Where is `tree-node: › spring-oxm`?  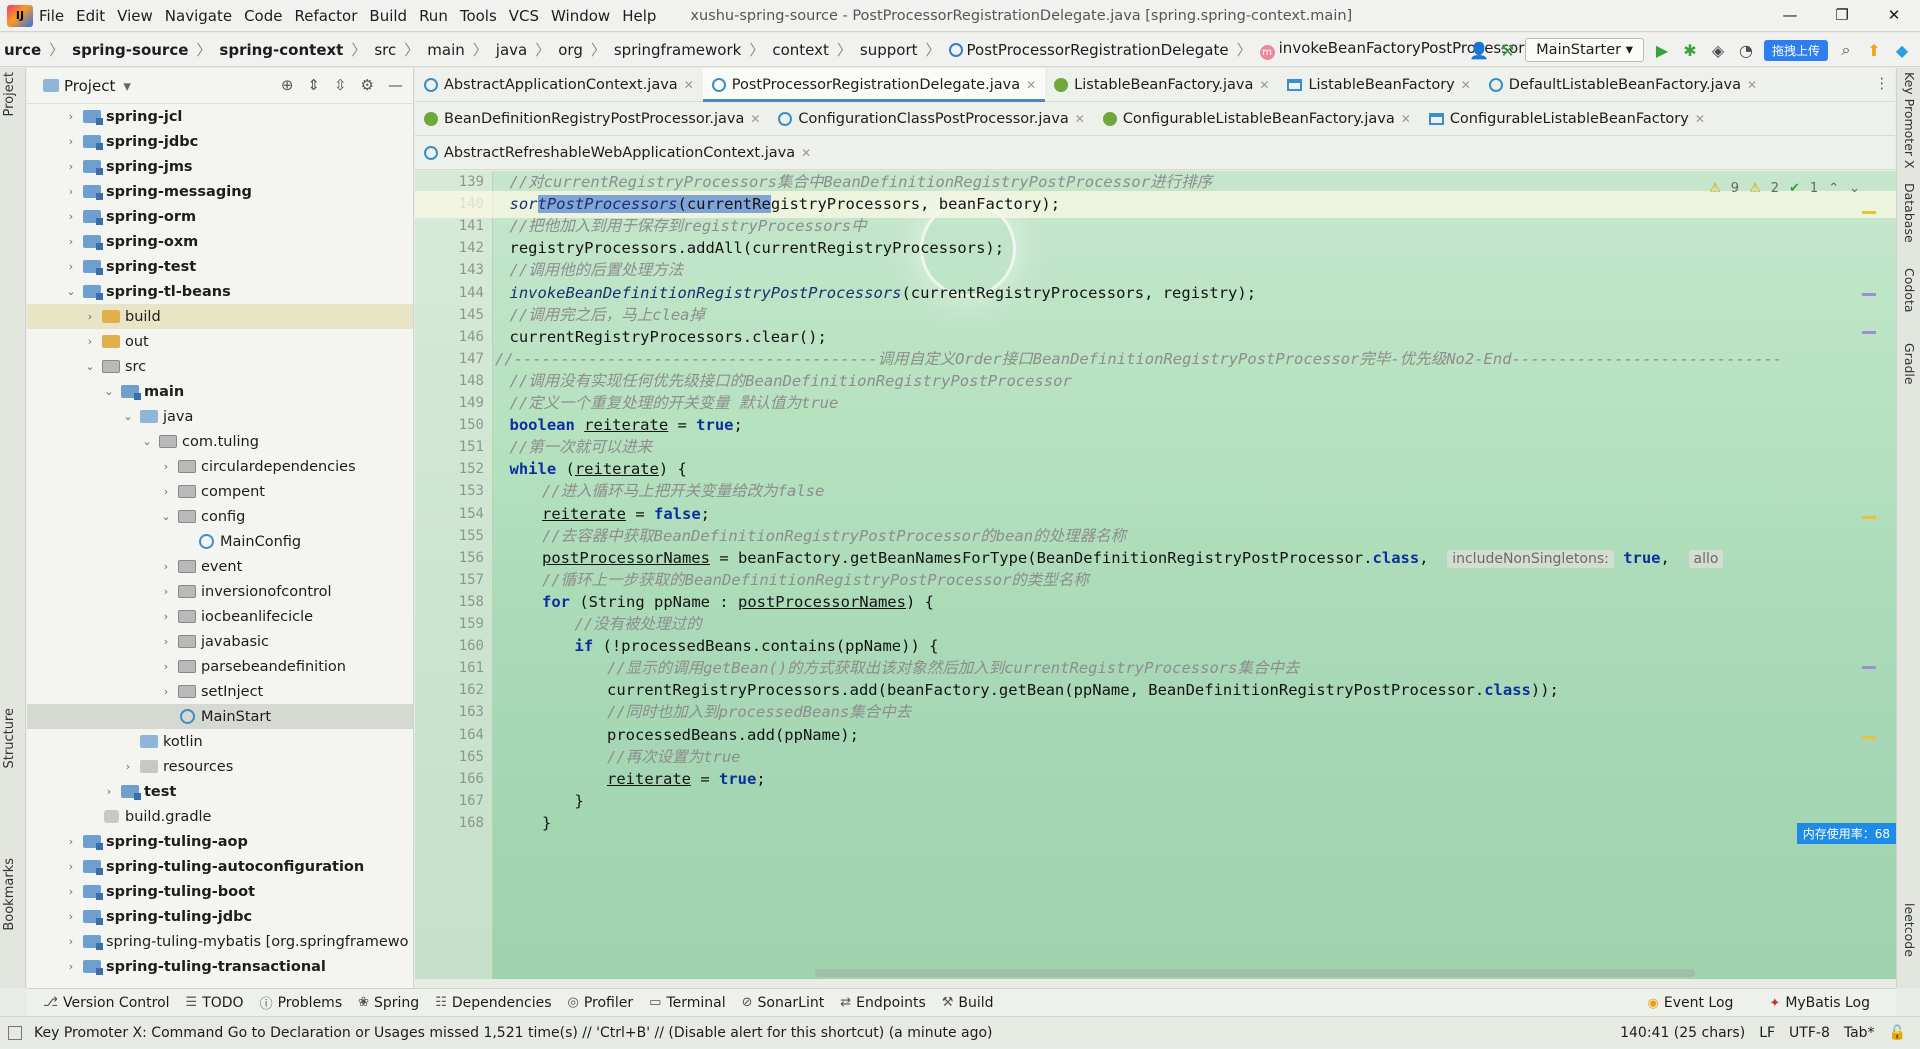
tree-node: › spring-oxm is located at coordinates (220, 241).